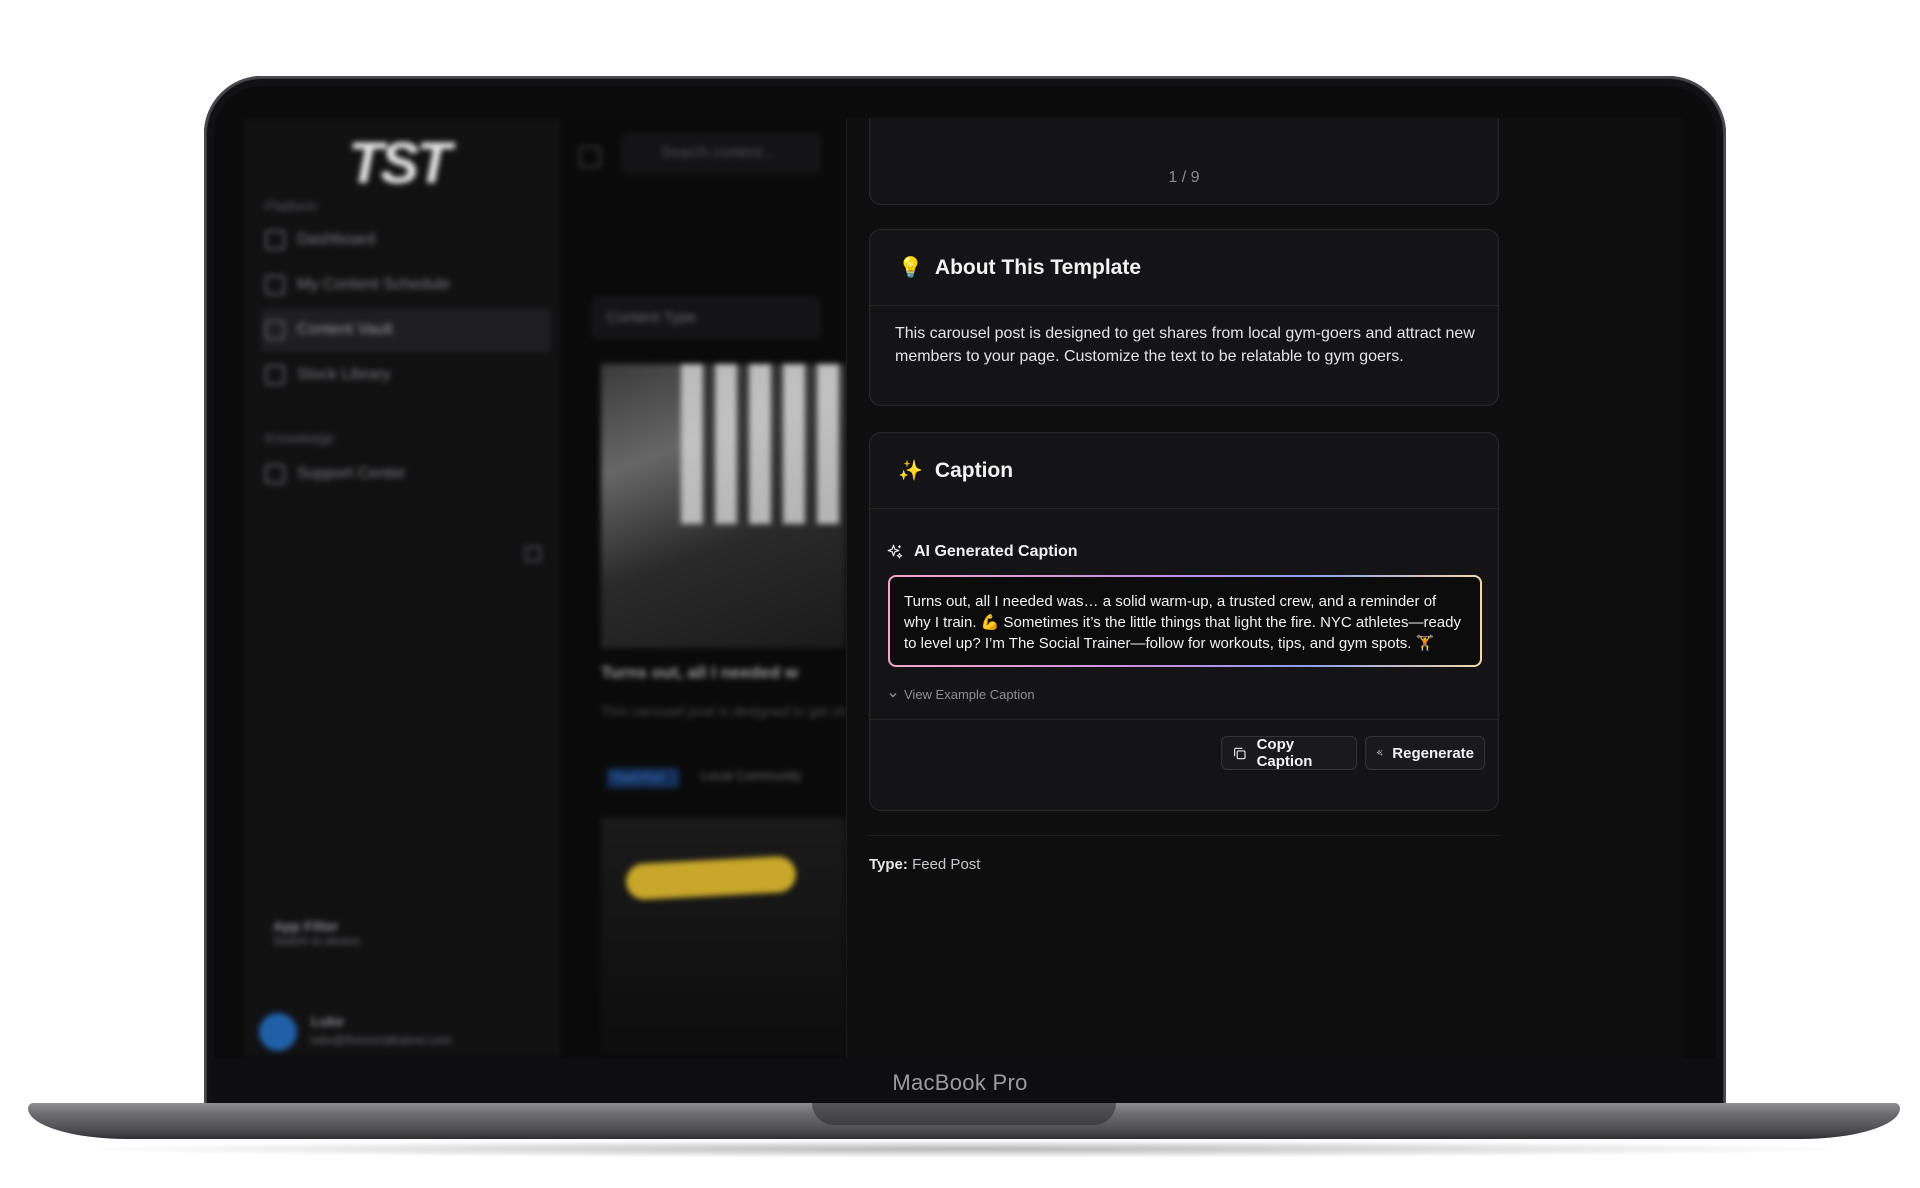 The width and height of the screenshot is (1920, 1188). What do you see at coordinates (381, 1040) in the screenshot?
I see `user-email: luke@thesocialtrainer.com` at bounding box center [381, 1040].